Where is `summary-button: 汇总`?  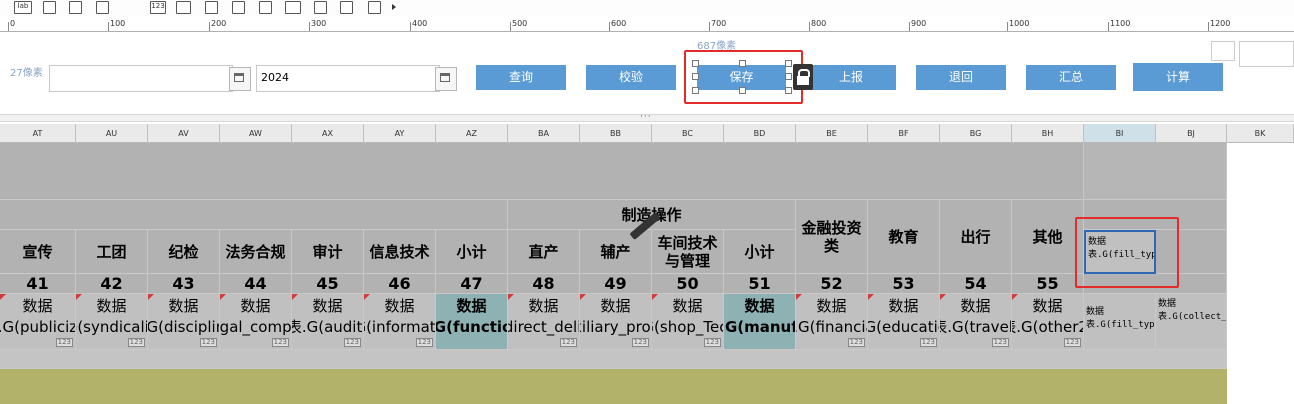 summary-button: 汇总 is located at coordinates (1071, 77).